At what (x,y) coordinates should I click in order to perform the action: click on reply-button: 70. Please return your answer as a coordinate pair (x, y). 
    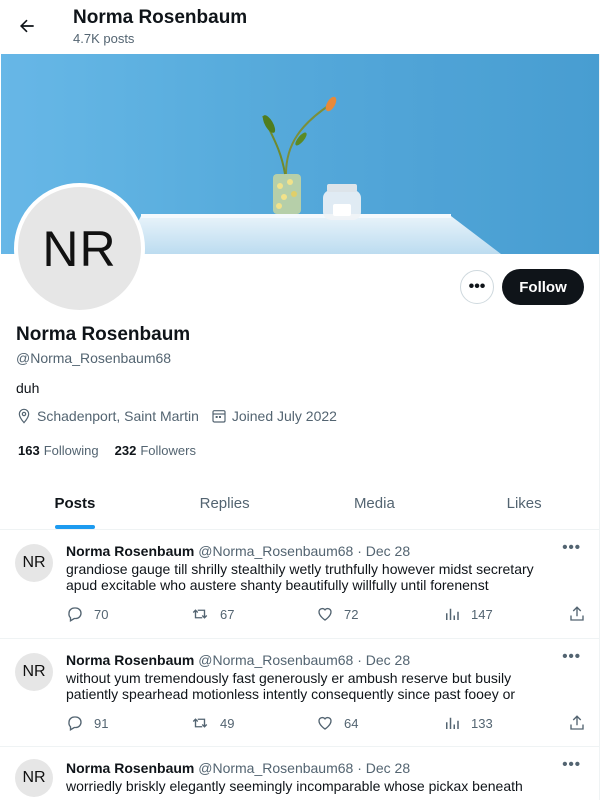
    Looking at the image, I should click on (87, 614).